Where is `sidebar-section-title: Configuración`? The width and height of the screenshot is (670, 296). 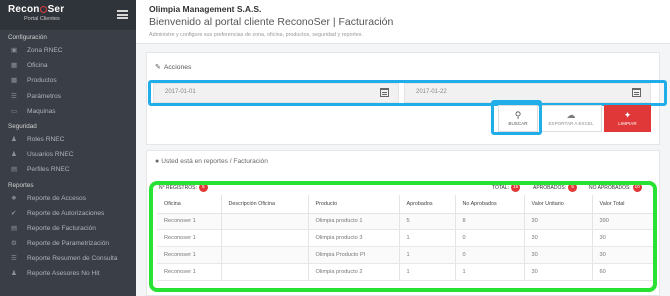 sidebar-section-title: Configuración is located at coordinates (27, 37).